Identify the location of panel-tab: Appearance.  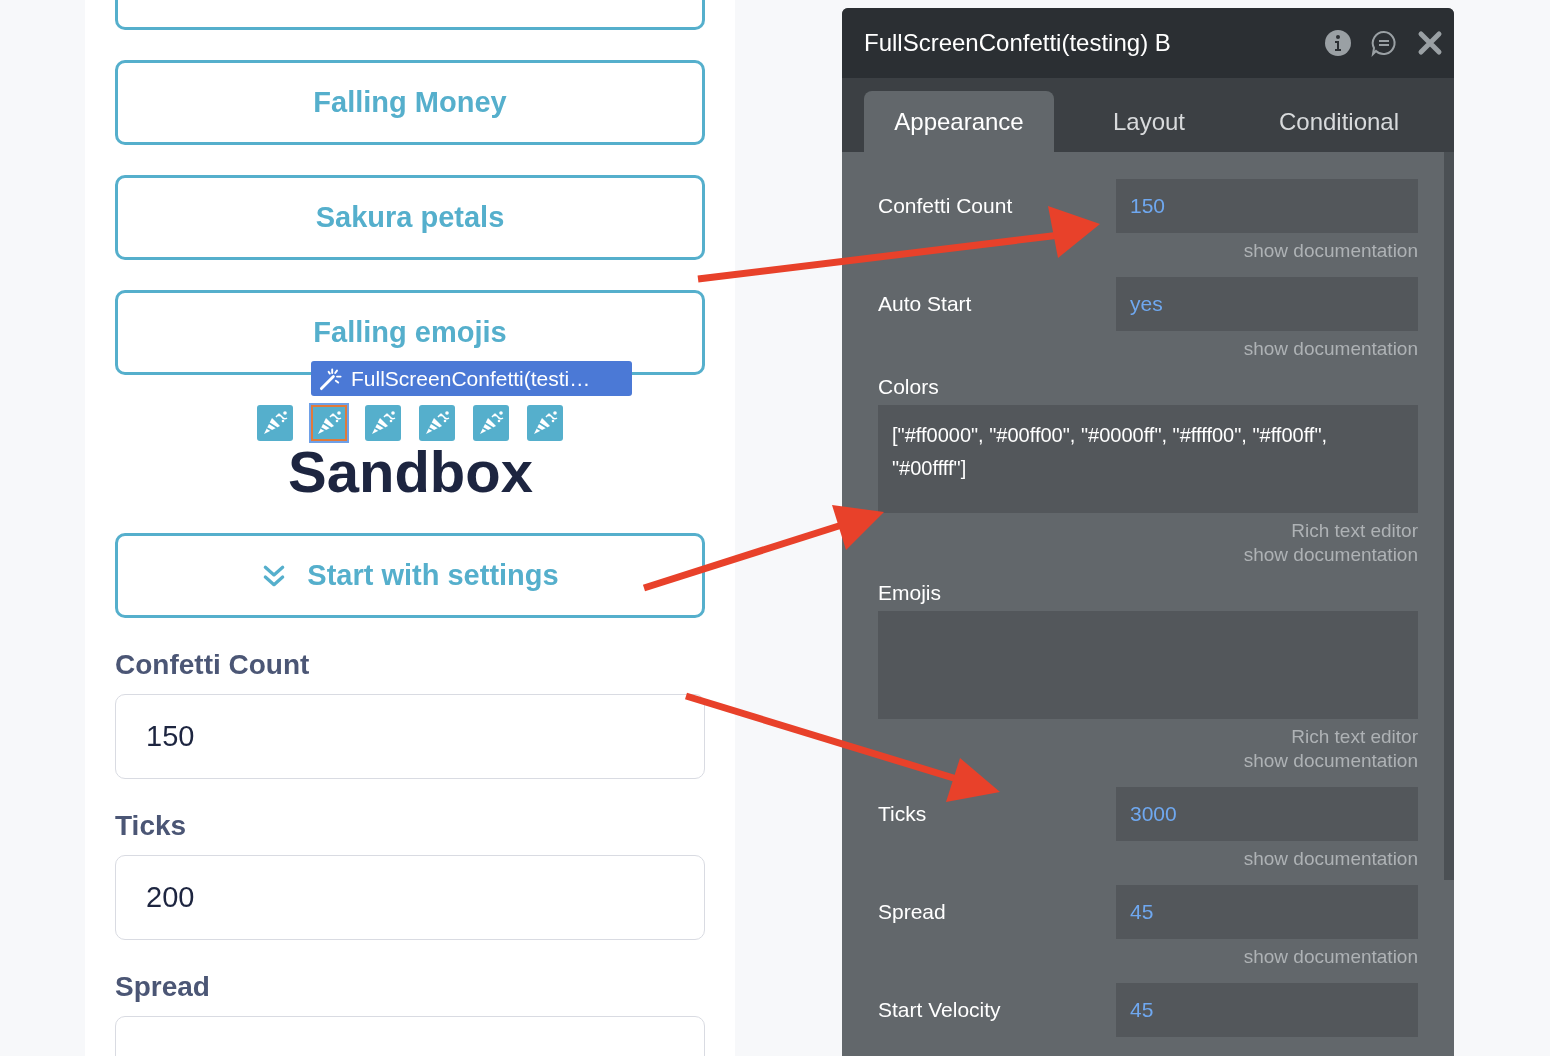
(959, 121).